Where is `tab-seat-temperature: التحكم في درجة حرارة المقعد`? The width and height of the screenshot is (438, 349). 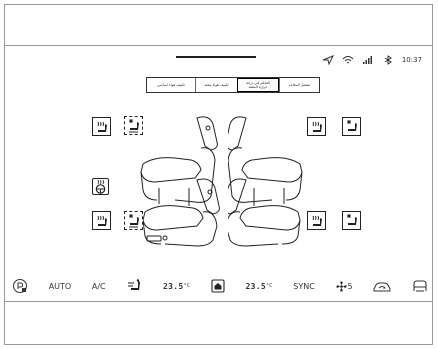 tab-seat-temperature: التحكم في درجة حرارة المقعد is located at coordinates (258, 85).